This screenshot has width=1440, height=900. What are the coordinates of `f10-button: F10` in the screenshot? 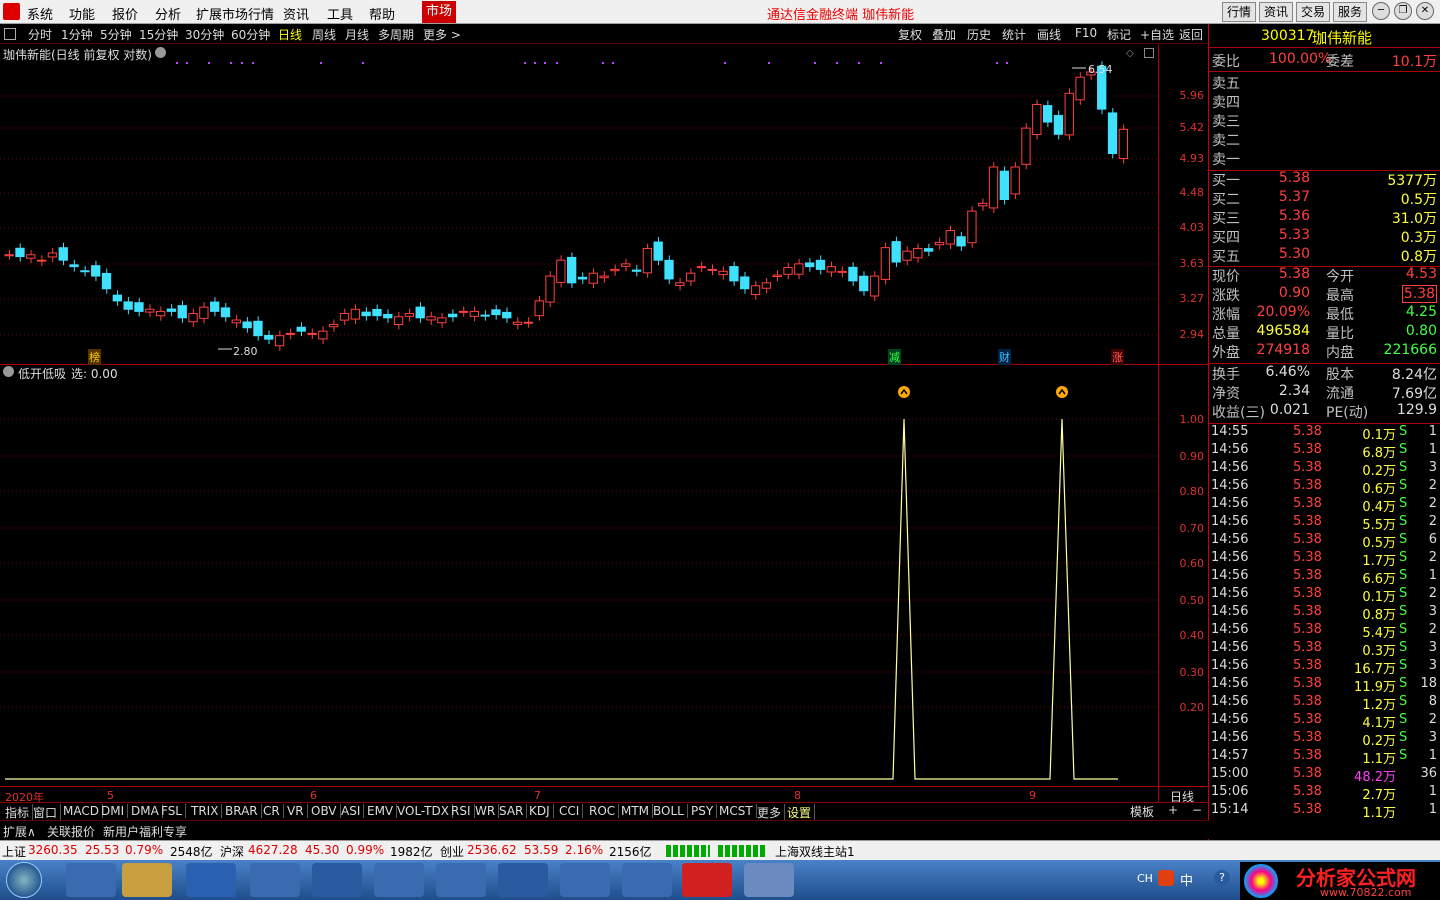 It's located at (1086, 33).